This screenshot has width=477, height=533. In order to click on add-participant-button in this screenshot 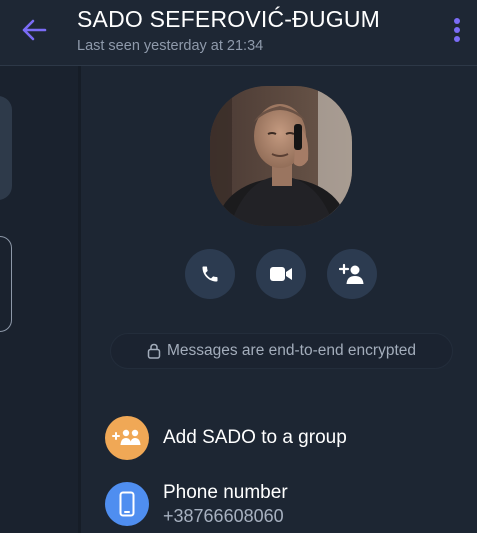, I will do `click(352, 274)`.